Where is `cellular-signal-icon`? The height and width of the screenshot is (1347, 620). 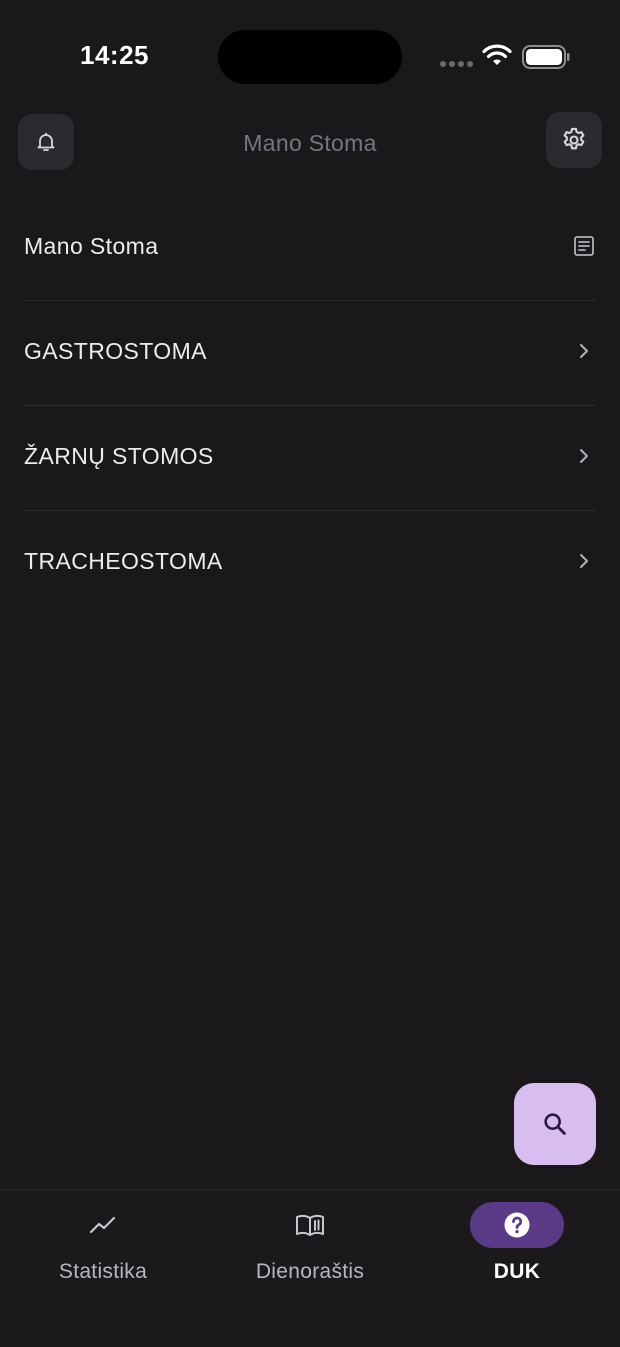
cellular-signal-icon is located at coordinates (456, 64).